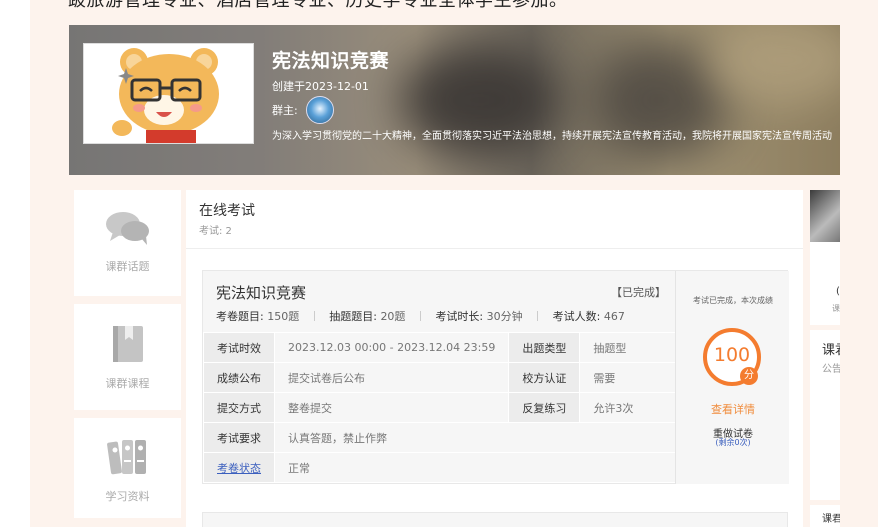  I want to click on info-label: 反复练习, so click(544, 407).